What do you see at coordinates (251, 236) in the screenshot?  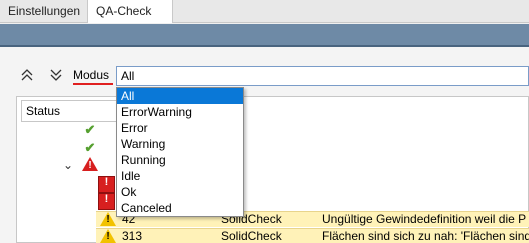 I see `row-type: SolidCheck` at bounding box center [251, 236].